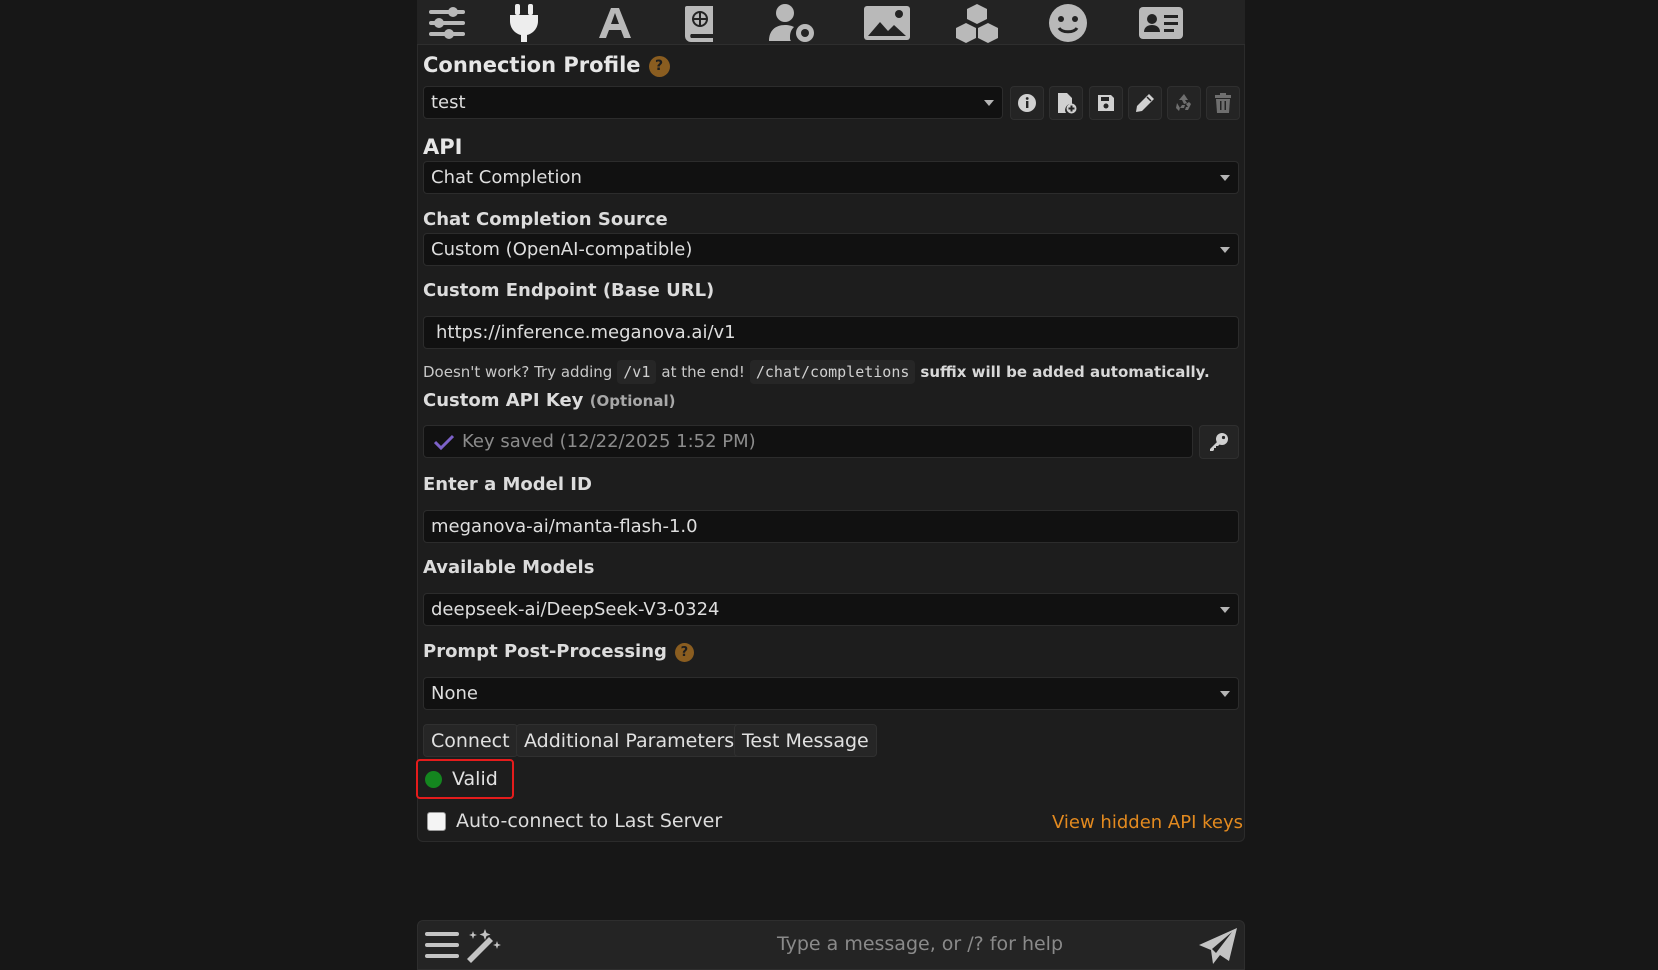 This screenshot has height=970, width=1658. I want to click on custom-api-key-input: Key saved (12/22/2025 1:52 PM), so click(808, 441).